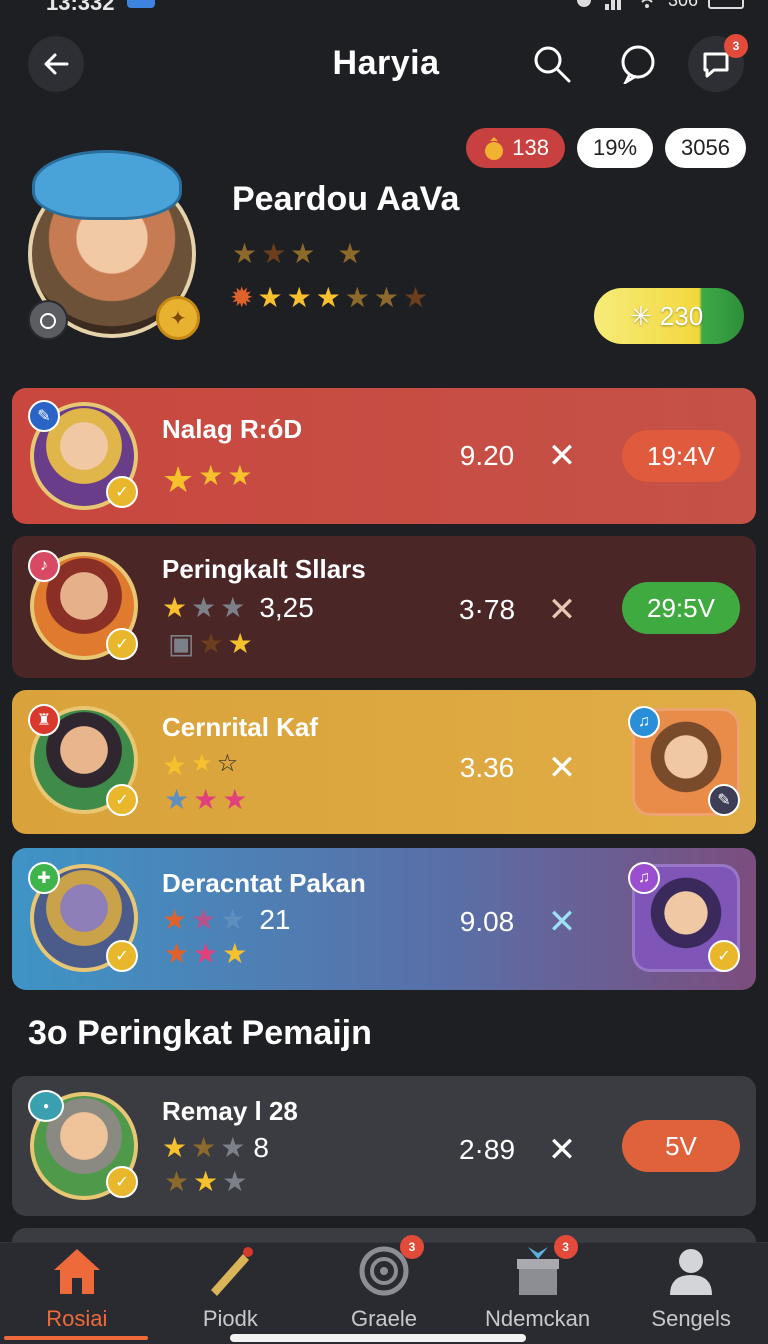 Image resolution: width=768 pixels, height=1344 pixels. Describe the element at coordinates (140, 4) in the screenshot. I see `app-notification-icon` at that location.